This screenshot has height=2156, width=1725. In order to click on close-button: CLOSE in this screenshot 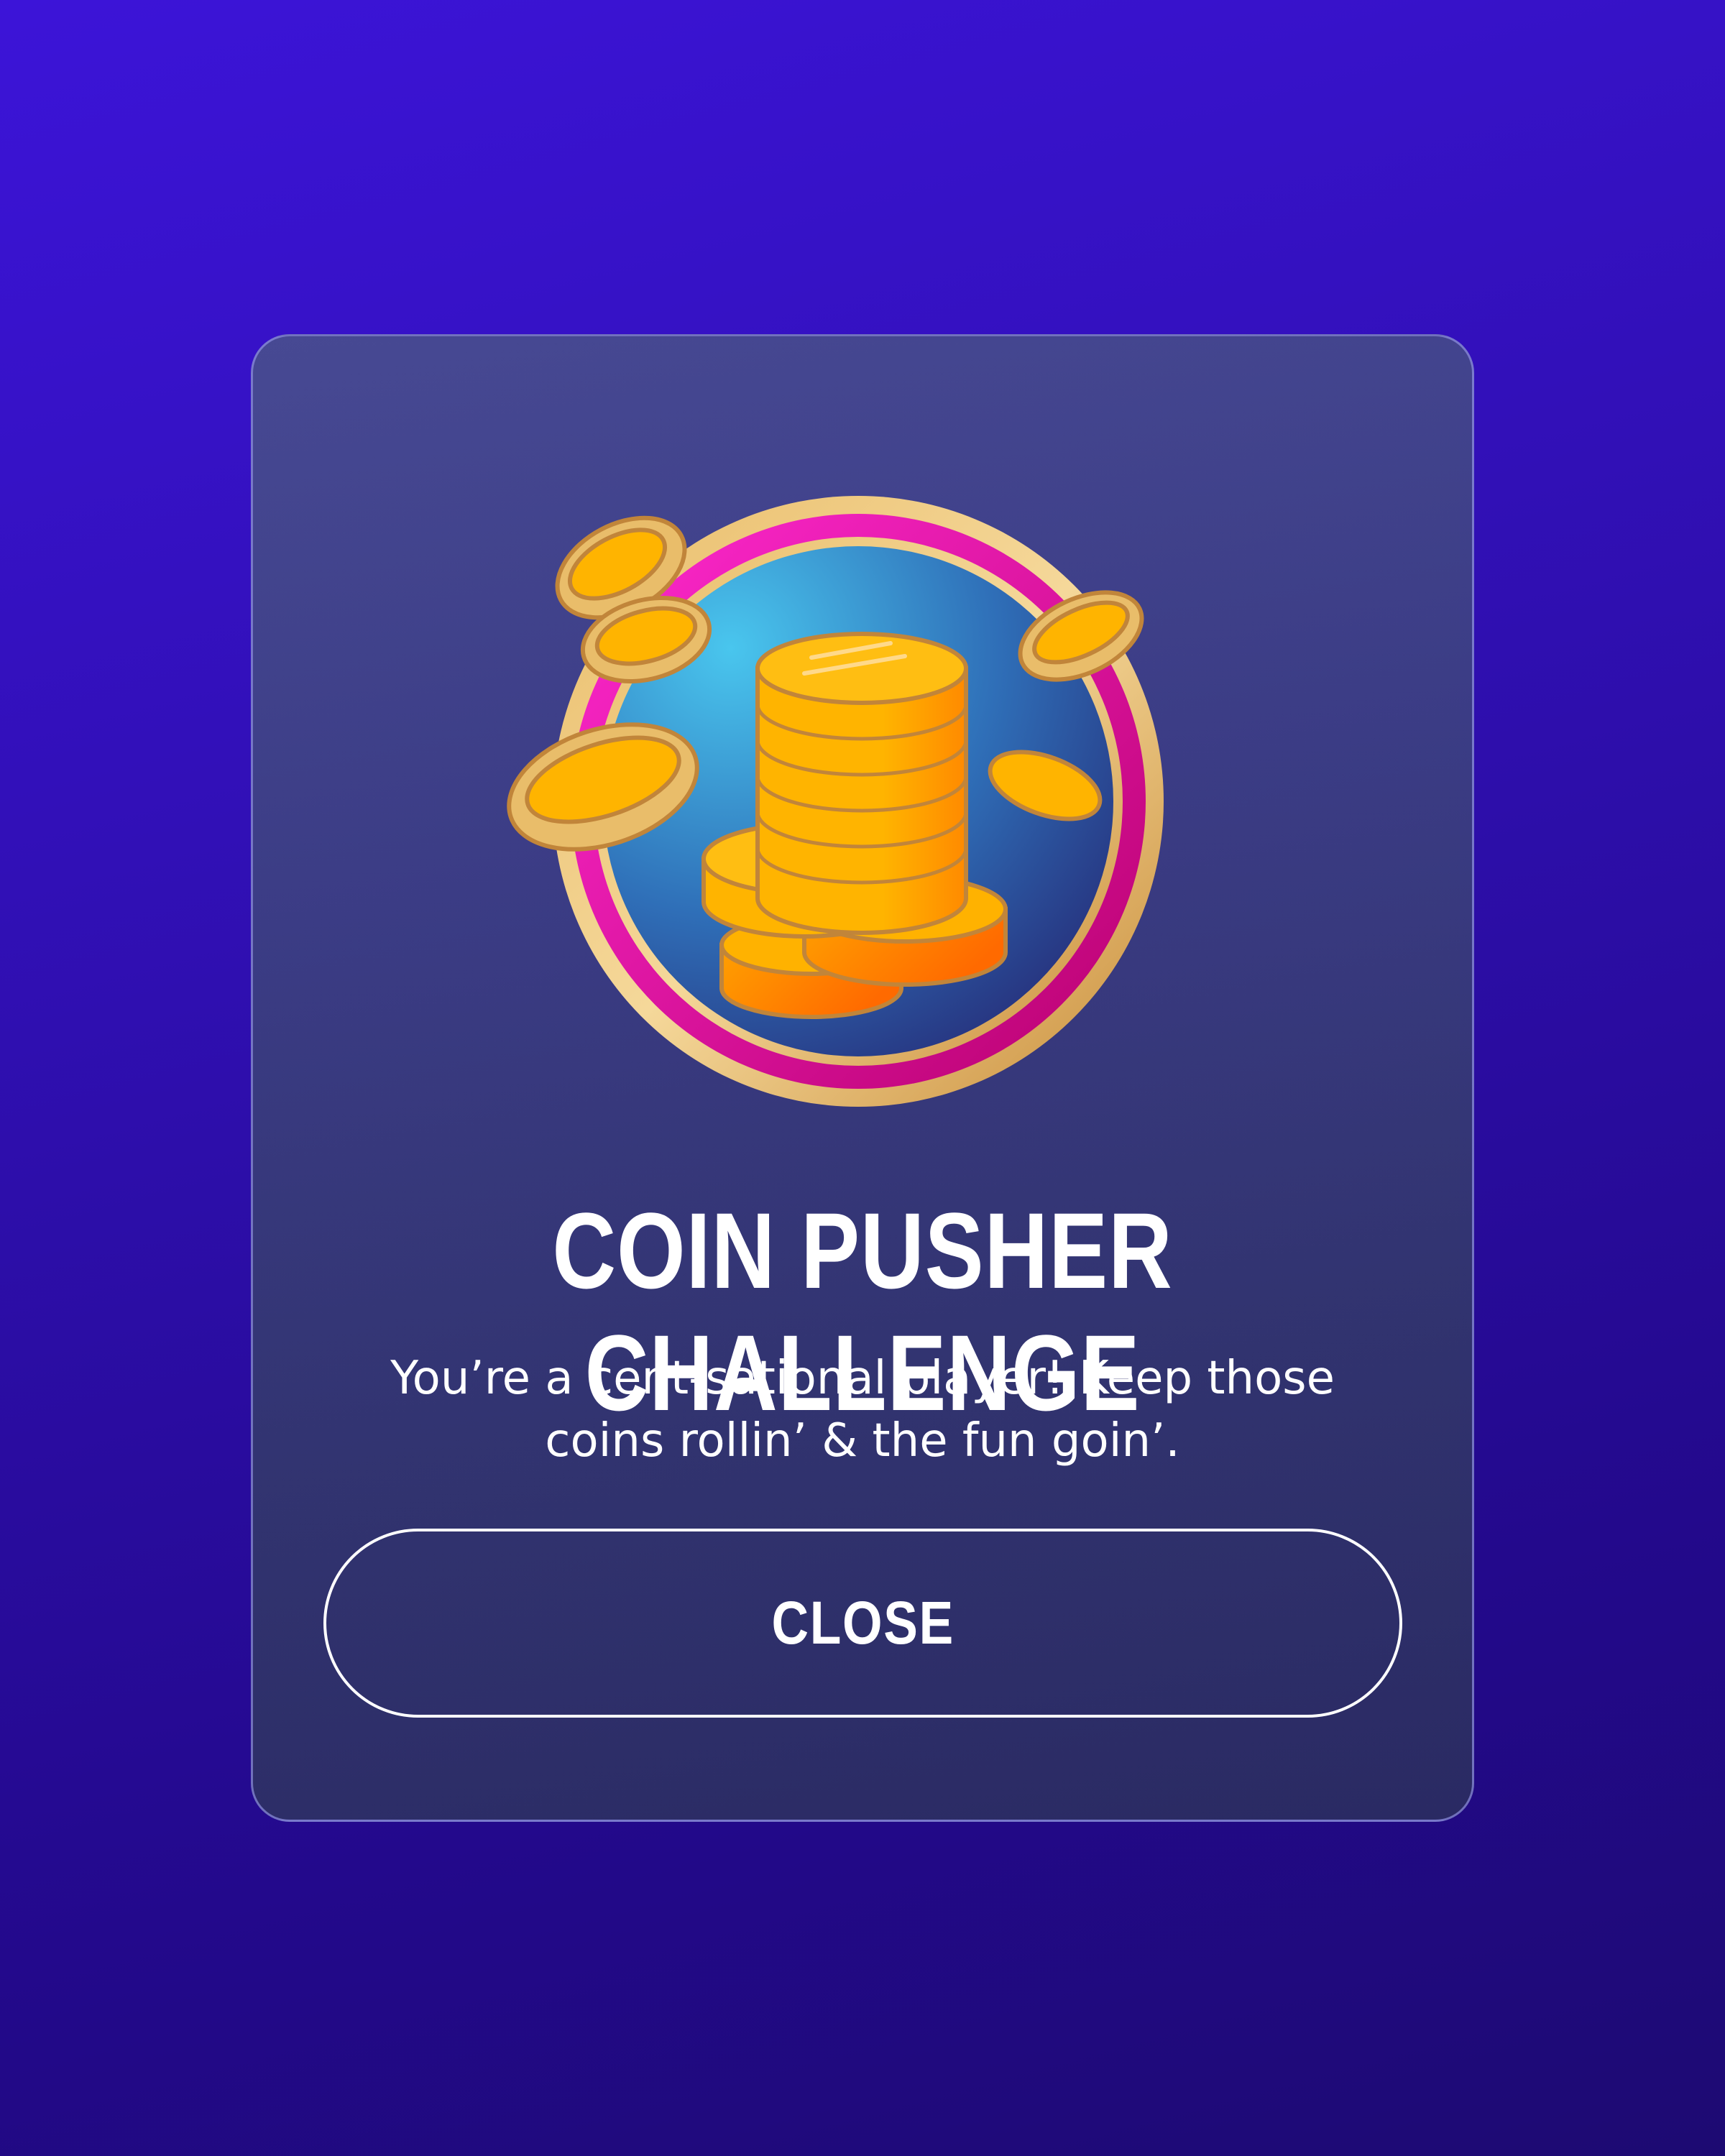, I will do `click(862, 1624)`.